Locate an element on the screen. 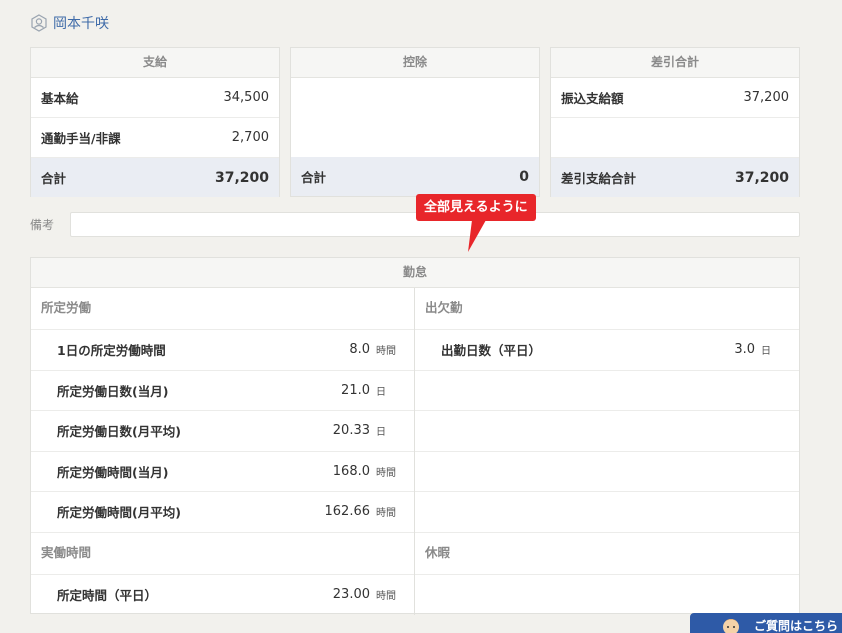 The image size is (842, 633). deductions-total-value: 0 is located at coordinates (524, 176).